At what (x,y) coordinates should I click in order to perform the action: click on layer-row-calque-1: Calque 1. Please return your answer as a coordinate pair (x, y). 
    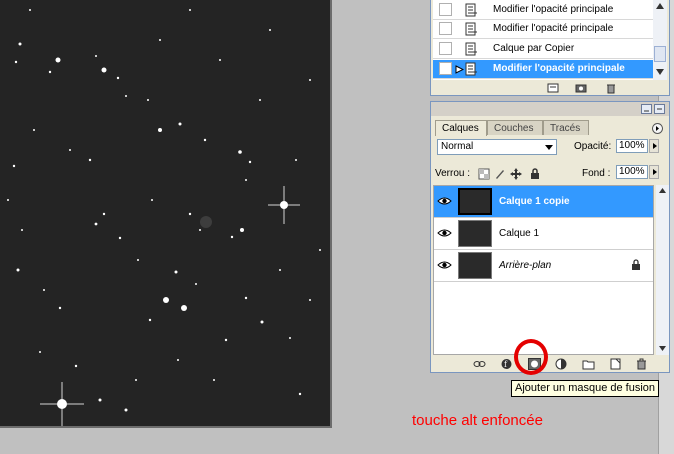
    Looking at the image, I should click on (543, 234).